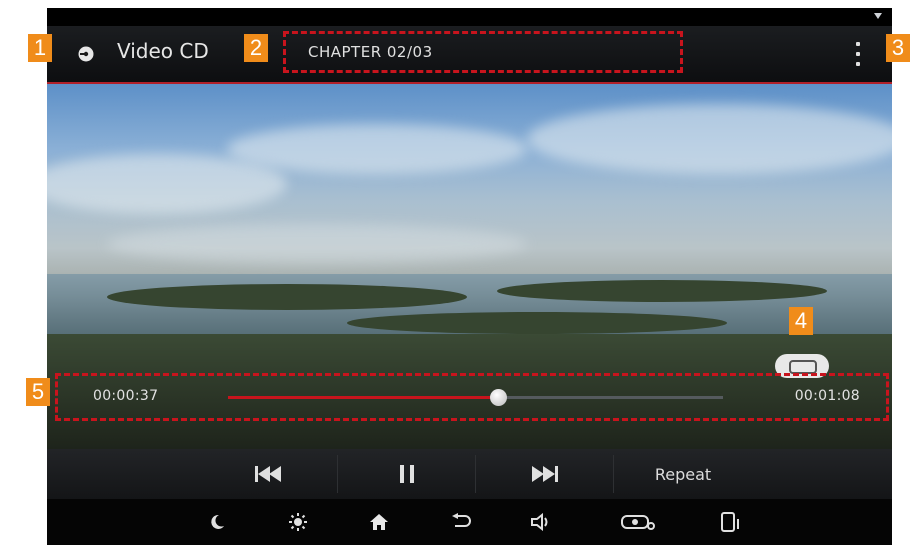 Image resolution: width=915 pixels, height=545 pixels. I want to click on volume-icon, so click(541, 522).